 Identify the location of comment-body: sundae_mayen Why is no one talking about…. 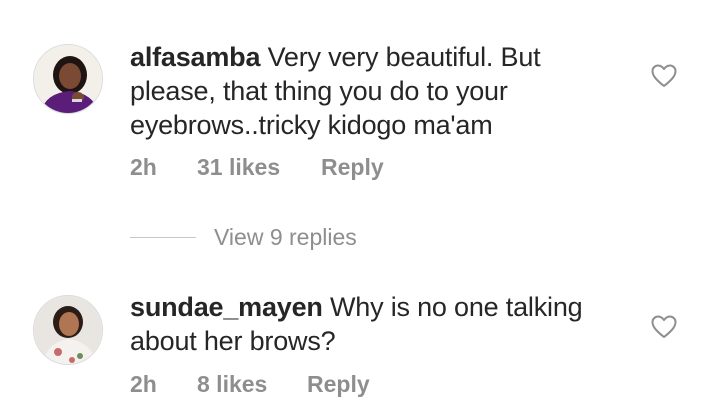
(370, 324).